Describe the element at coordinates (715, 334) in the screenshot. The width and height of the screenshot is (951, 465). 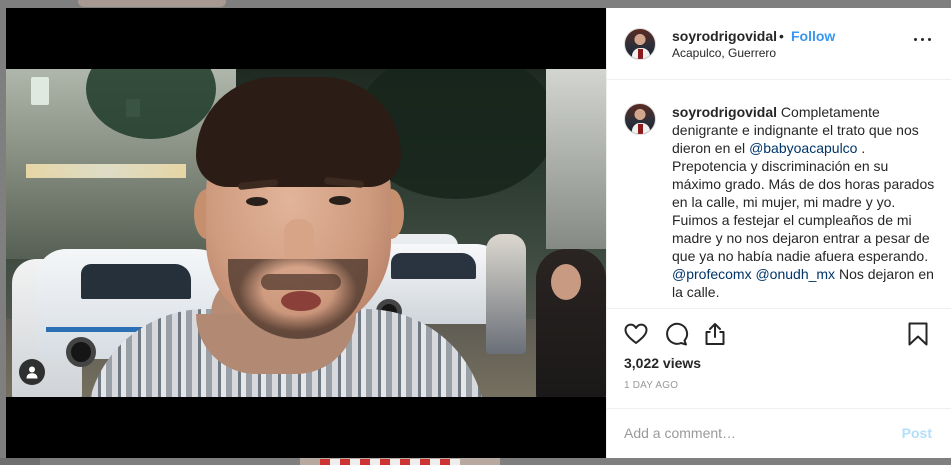
I see `share-icon` at that location.